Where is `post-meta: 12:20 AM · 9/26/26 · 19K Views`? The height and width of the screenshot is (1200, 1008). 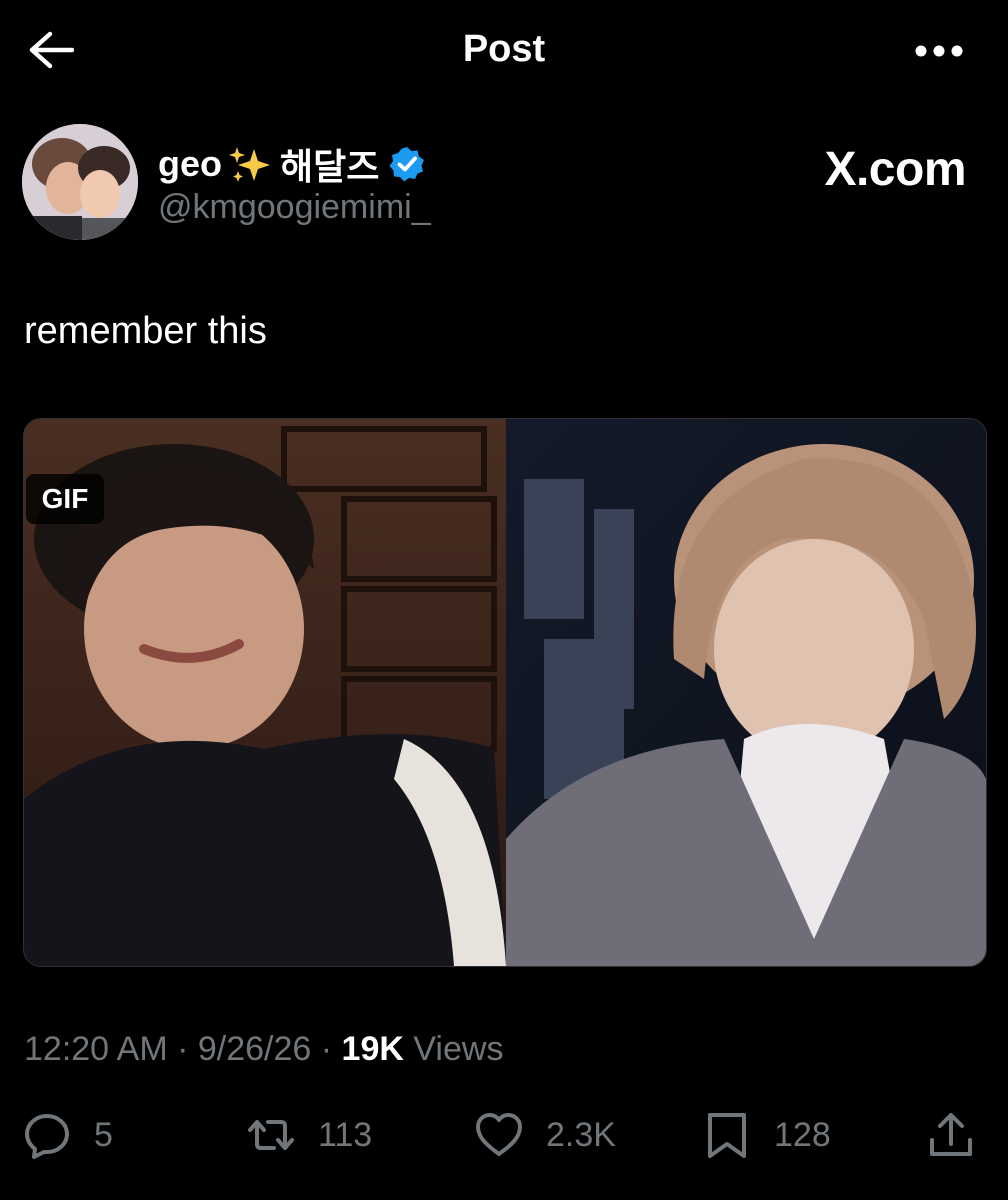 post-meta: 12:20 AM · 9/26/26 · 19K Views is located at coordinates (263, 1049).